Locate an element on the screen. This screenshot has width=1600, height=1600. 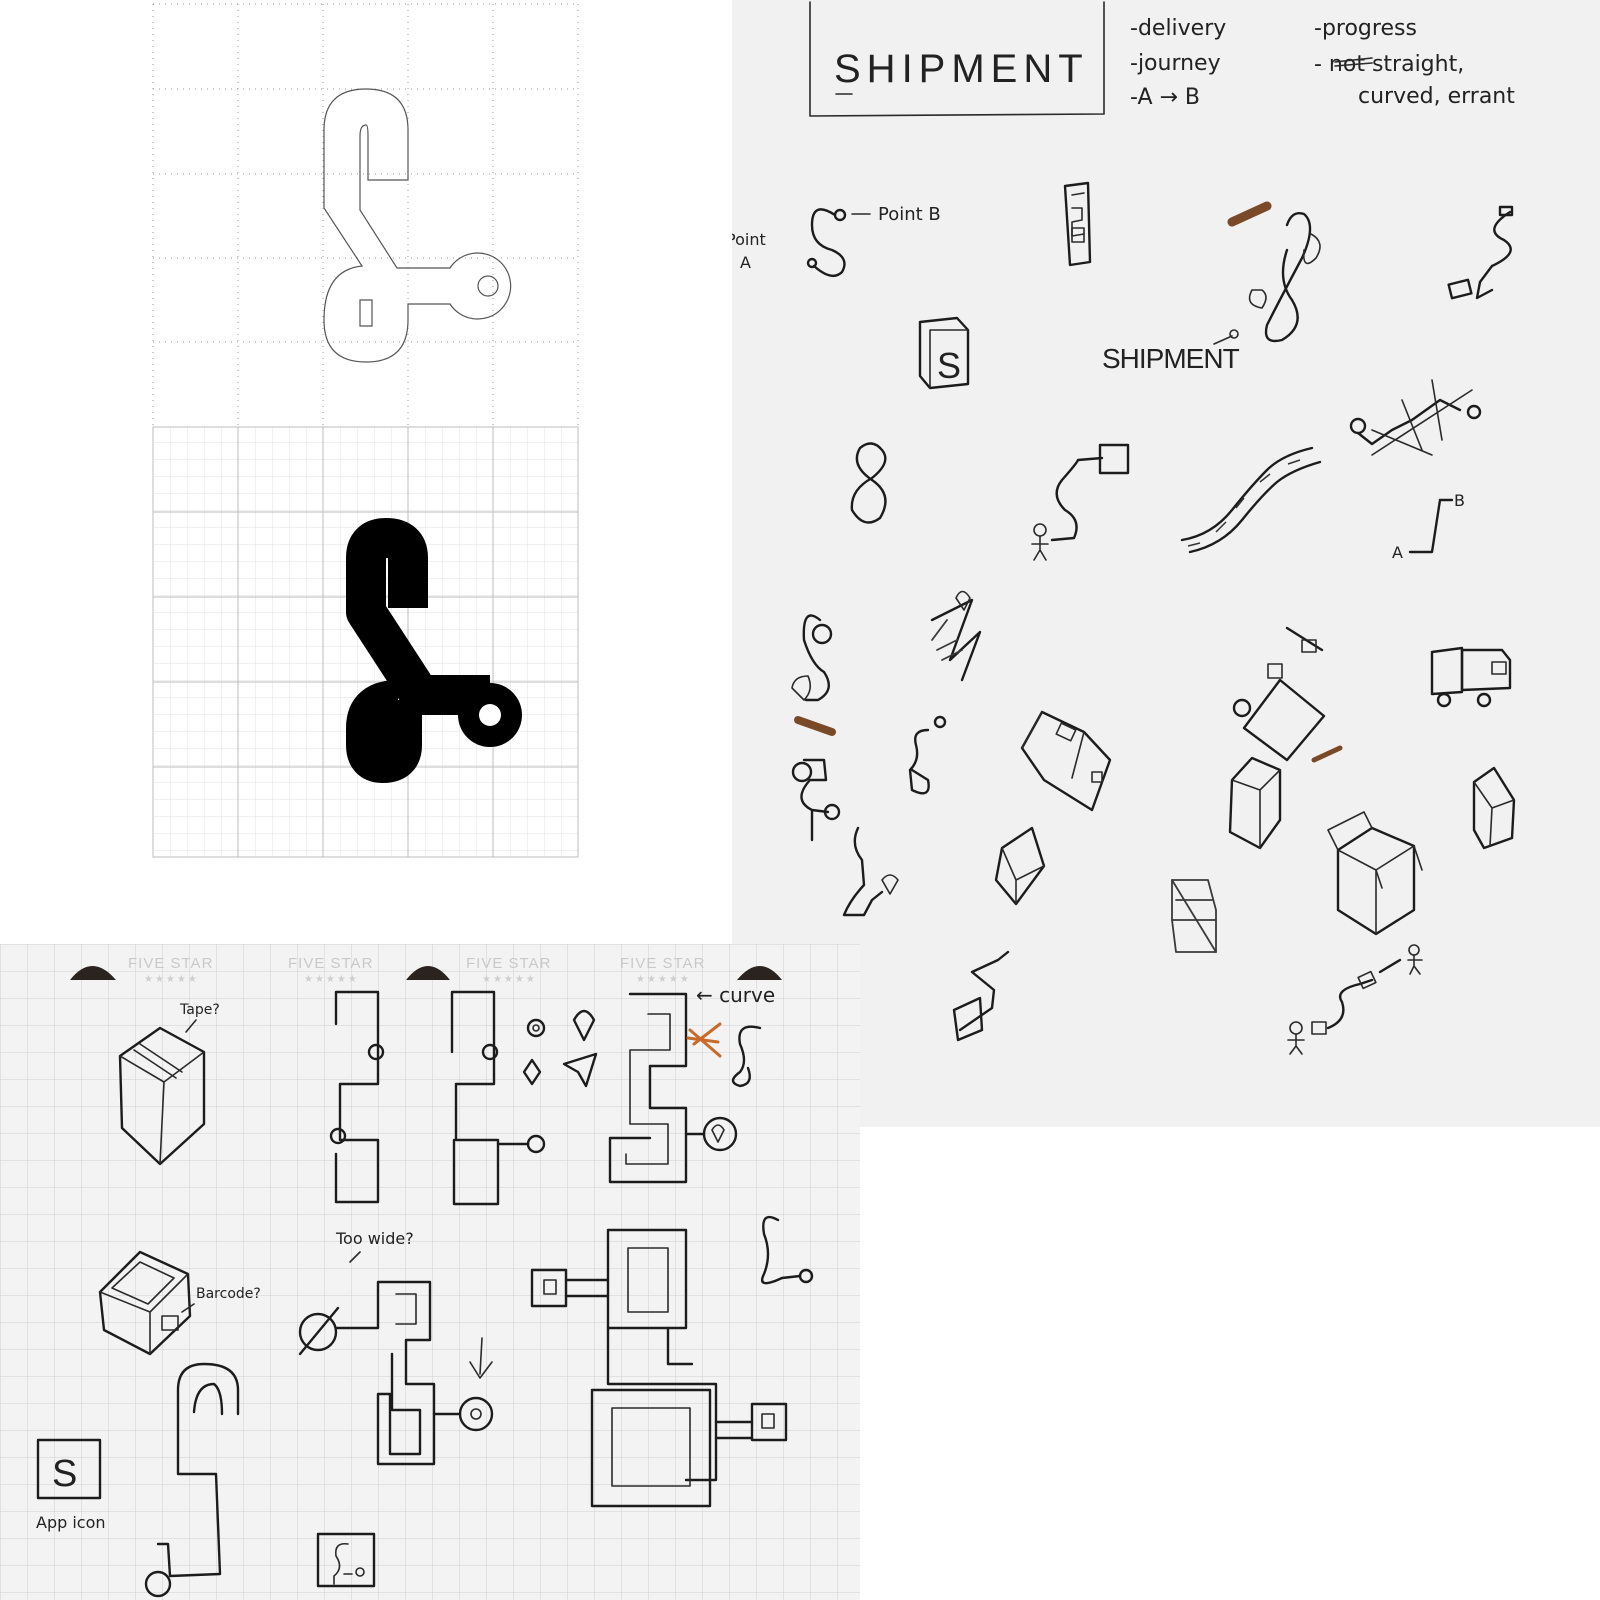
keyword-not-straight: - not straight, is located at coordinates (1389, 64).